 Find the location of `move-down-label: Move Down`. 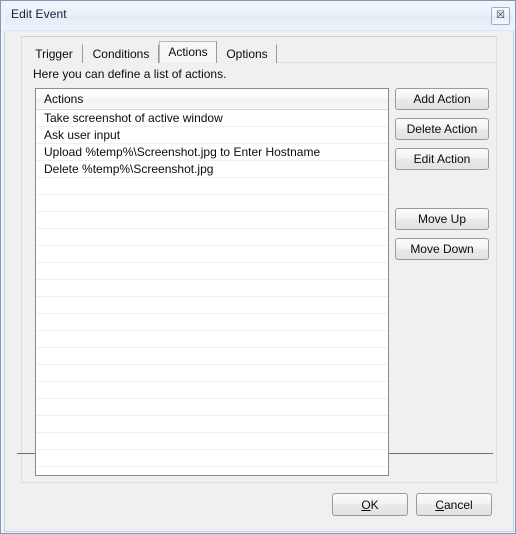

move-down-label: Move Down is located at coordinates (442, 249).